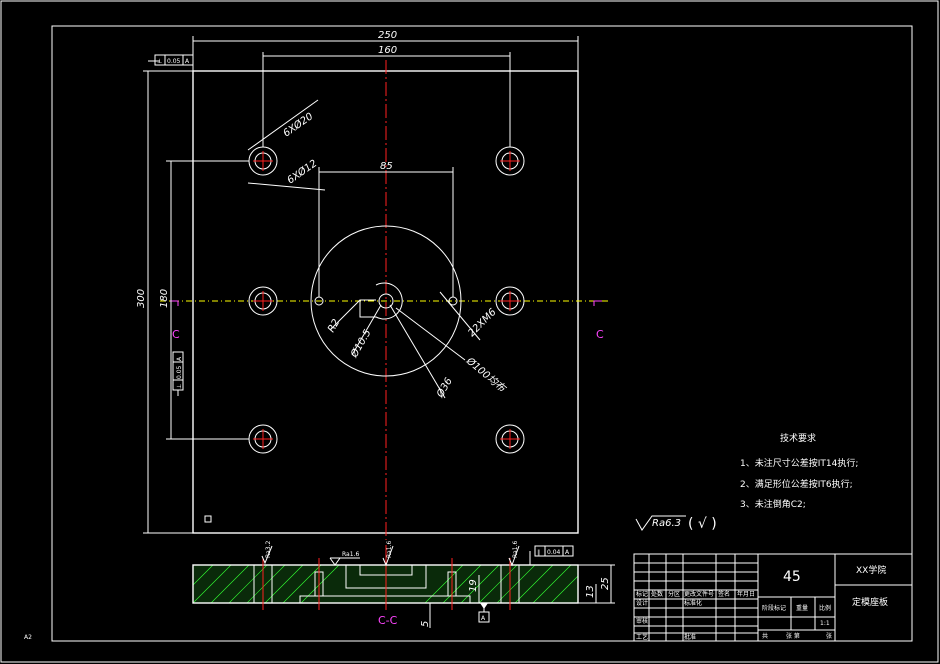 The height and width of the screenshot is (664, 940). Describe the element at coordinates (871, 570) in the screenshot. I see `tb-school: XX学院` at that location.